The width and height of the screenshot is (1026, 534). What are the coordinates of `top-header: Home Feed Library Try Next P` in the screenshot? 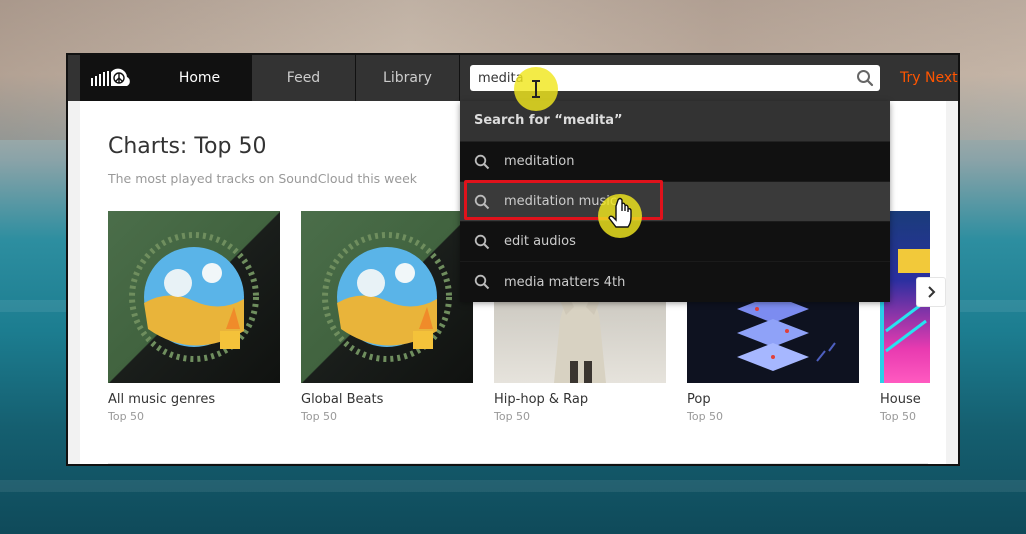 It's located at (513, 78).